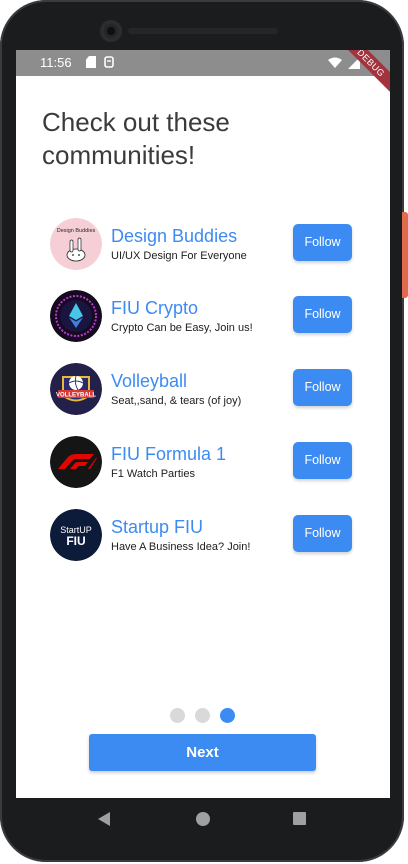 Image resolution: width=408 pixels, height=864 pixels. I want to click on sd-card-icon, so click(91, 62).